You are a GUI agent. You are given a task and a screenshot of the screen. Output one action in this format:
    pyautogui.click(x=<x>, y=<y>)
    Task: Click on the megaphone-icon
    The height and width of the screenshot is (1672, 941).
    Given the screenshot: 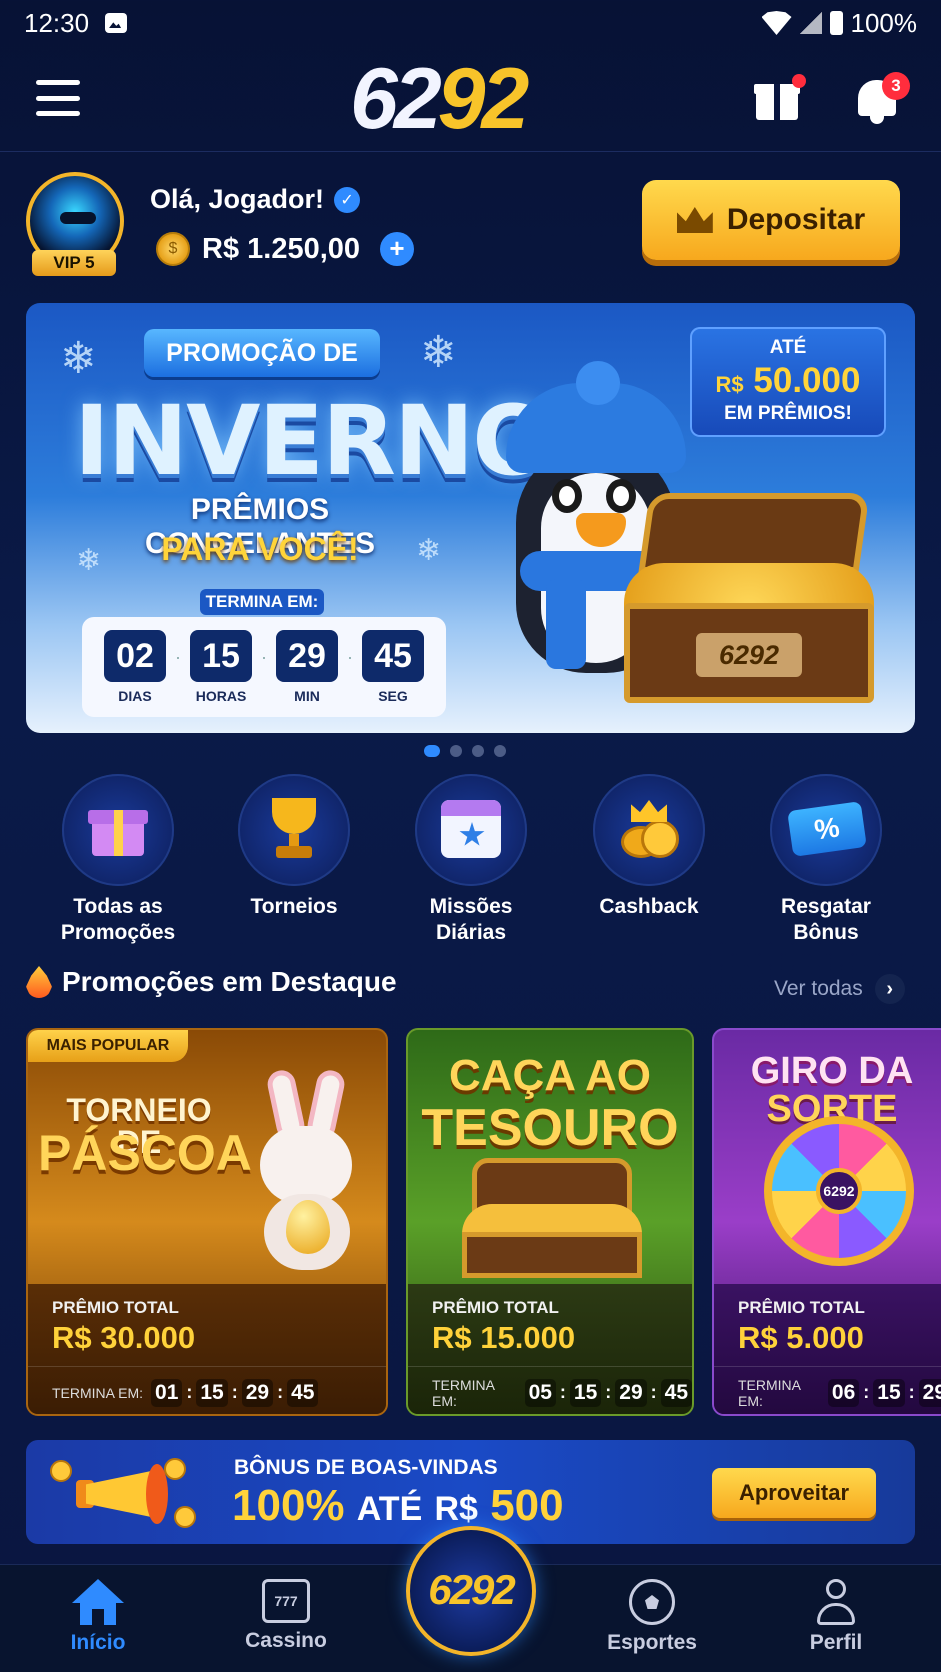 What is the action you would take?
    pyautogui.click(x=121, y=1493)
    